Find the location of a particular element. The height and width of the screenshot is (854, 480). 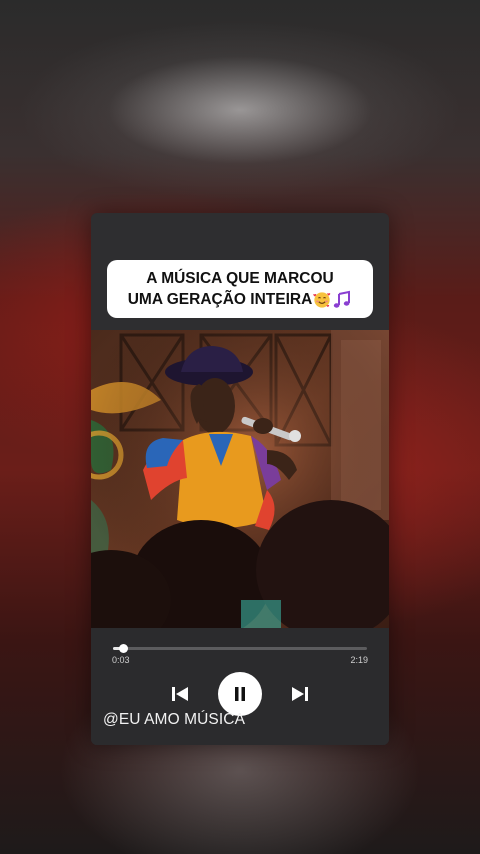

account-handle: @EU AMO MÚSICA is located at coordinates (174, 719).